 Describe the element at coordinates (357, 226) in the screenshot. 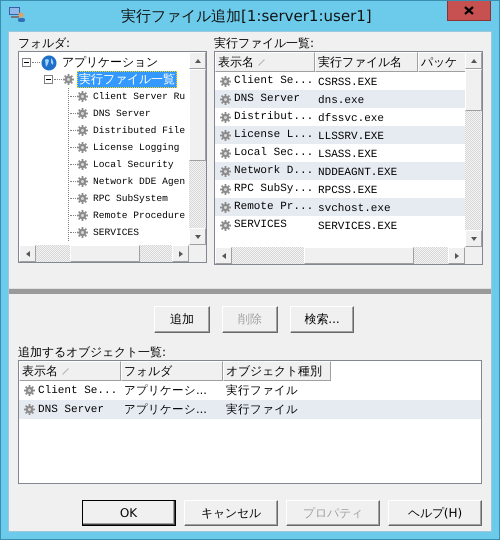

I see `table-cell-text: SERVICES.EXE` at that location.